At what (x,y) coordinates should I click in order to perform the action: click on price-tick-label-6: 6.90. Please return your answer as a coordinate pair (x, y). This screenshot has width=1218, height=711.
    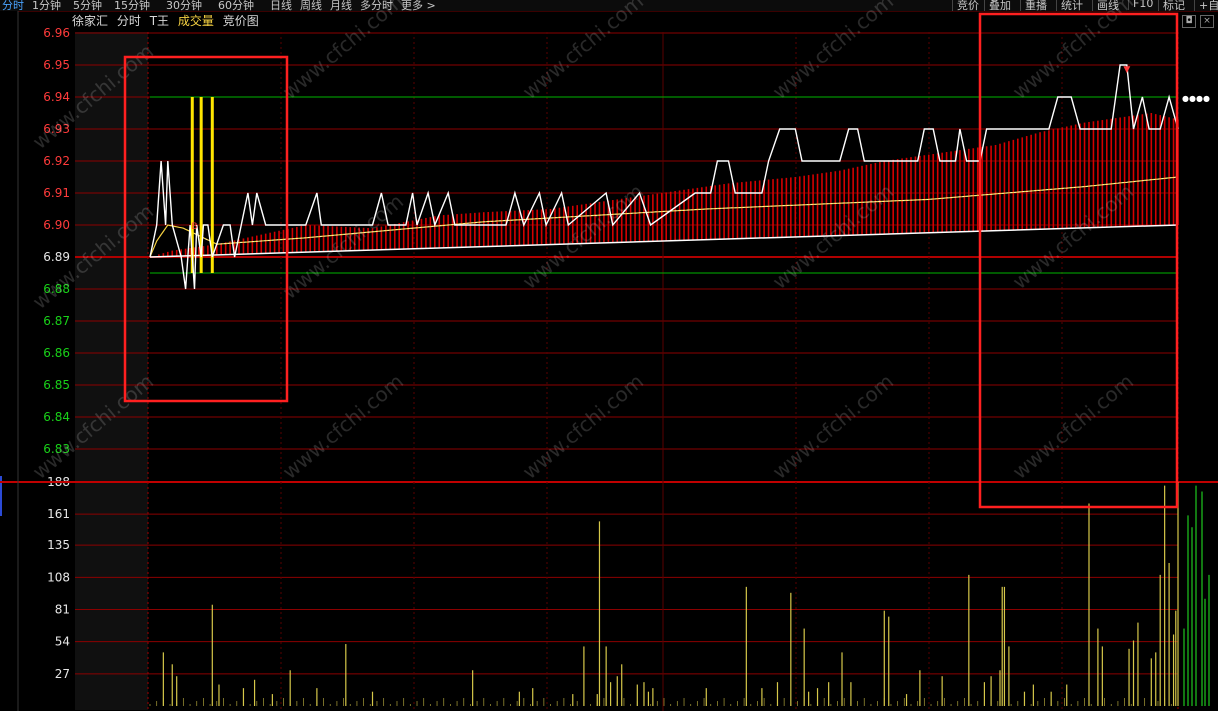
    Looking at the image, I should click on (56, 225).